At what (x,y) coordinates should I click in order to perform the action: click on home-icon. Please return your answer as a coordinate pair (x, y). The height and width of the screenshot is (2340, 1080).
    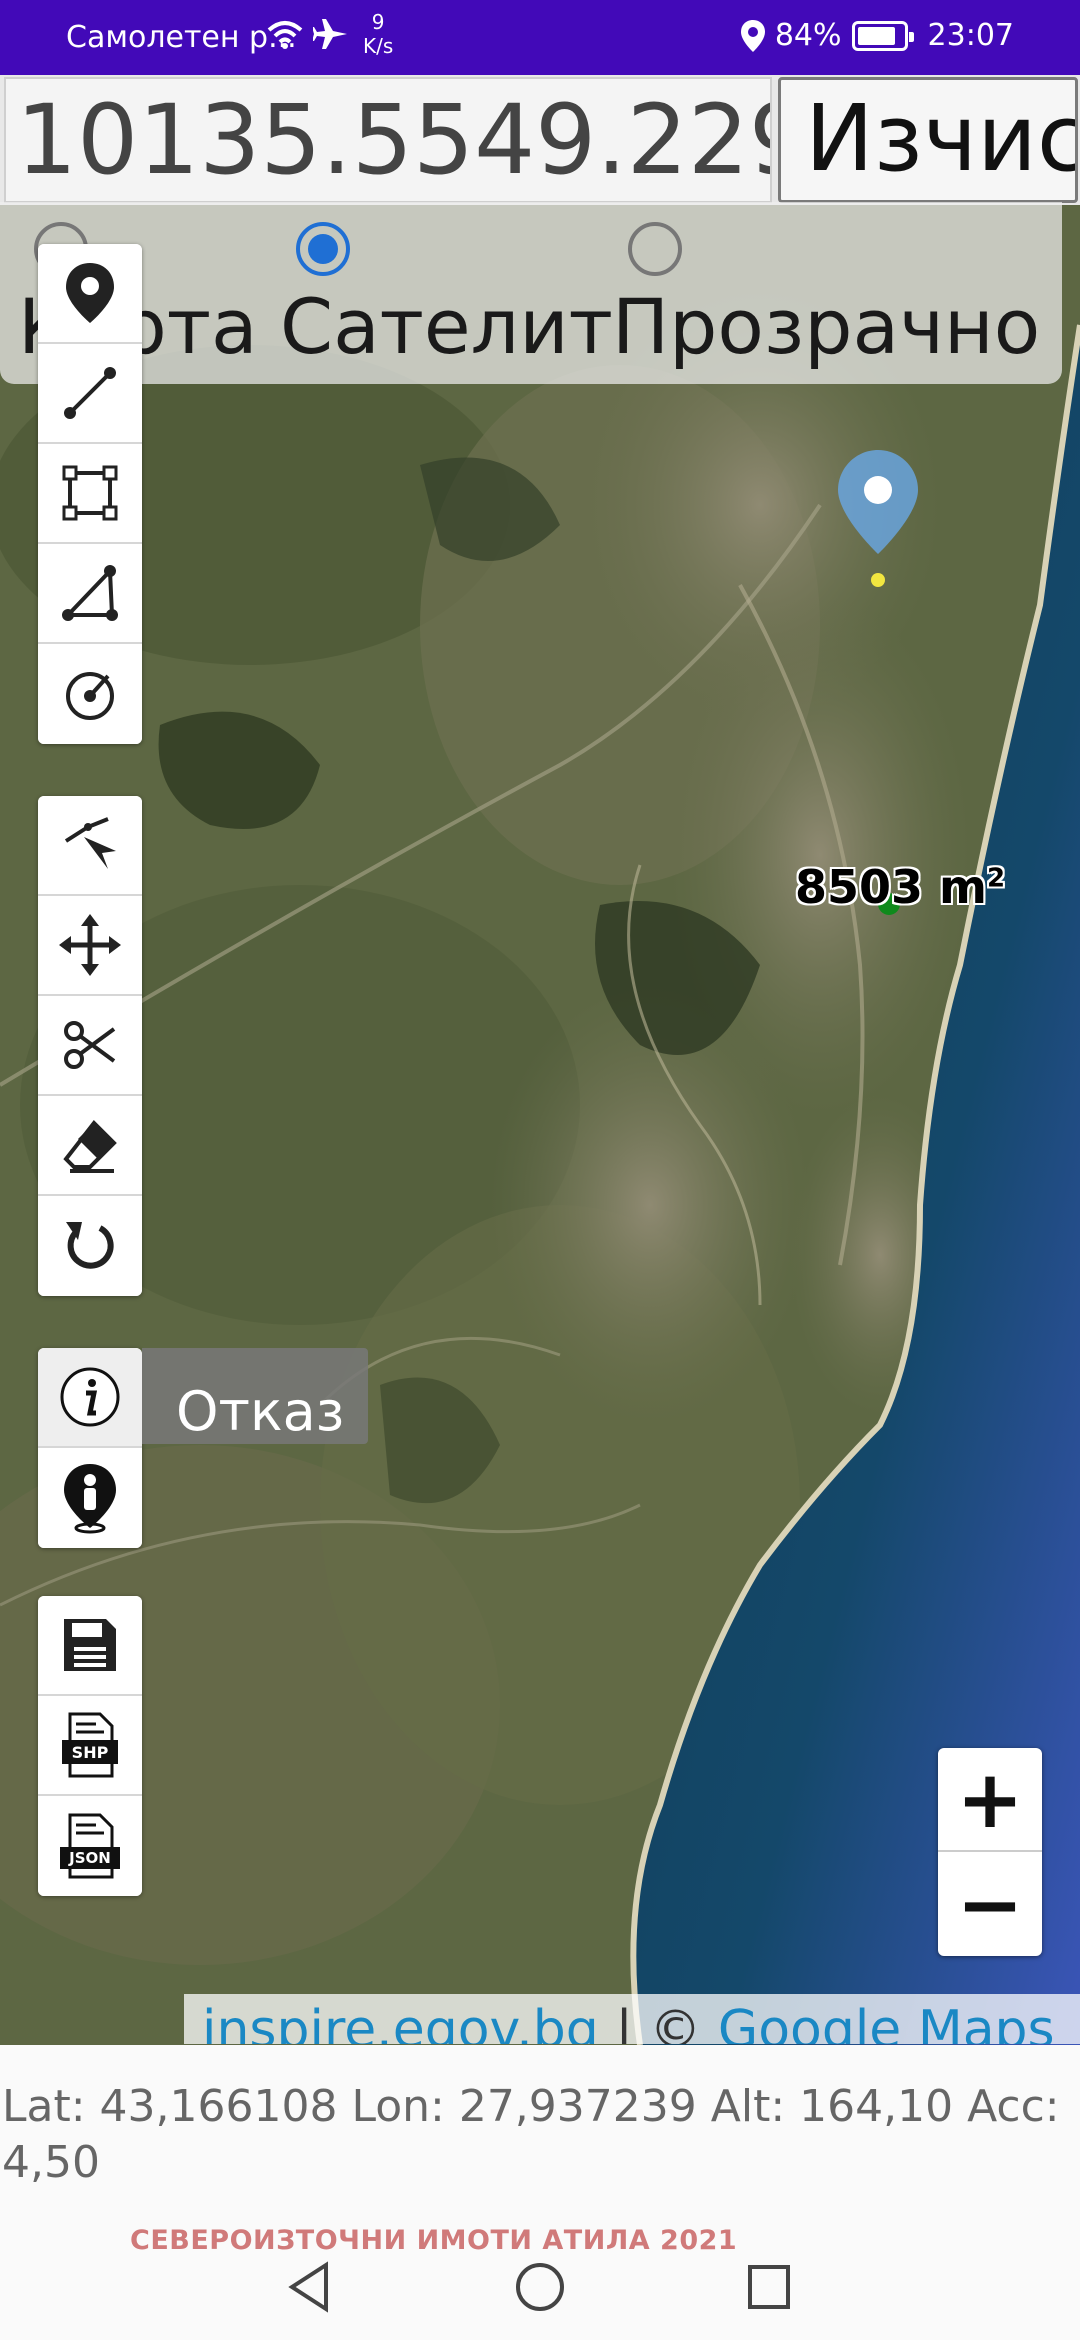
    Looking at the image, I should click on (540, 2287).